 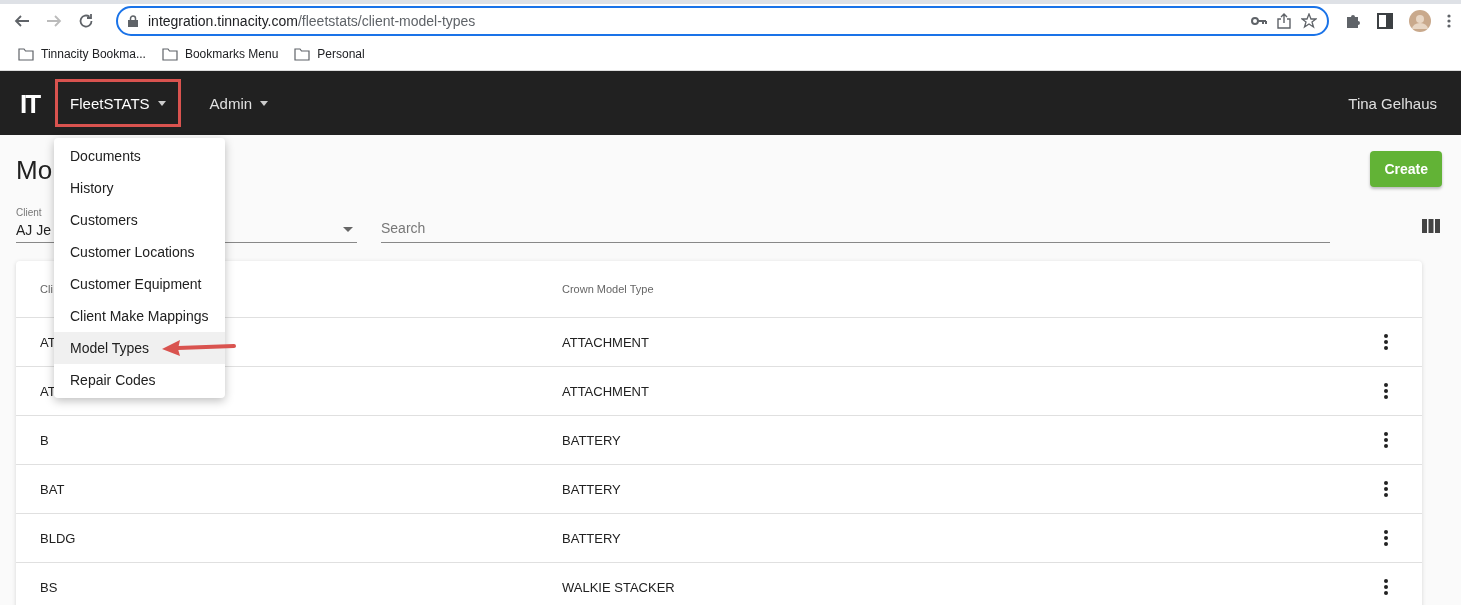 I want to click on nav-menu: FleetSTATS, so click(x=118, y=103).